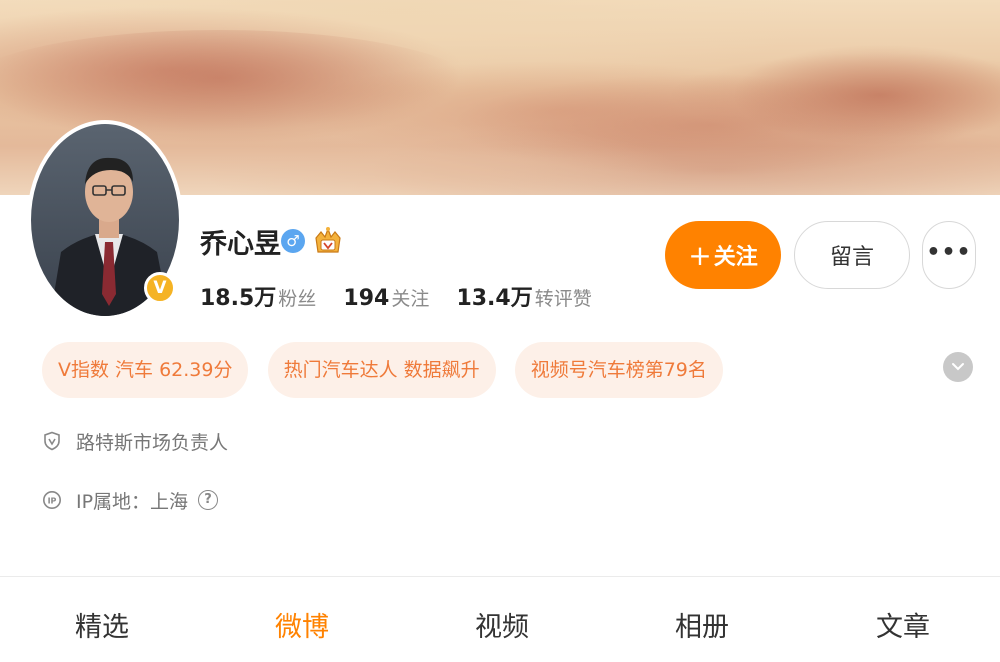 This screenshot has width=1000, height=662. What do you see at coordinates (240, 244) in the screenshot?
I see `profile-name: 乔心昱` at bounding box center [240, 244].